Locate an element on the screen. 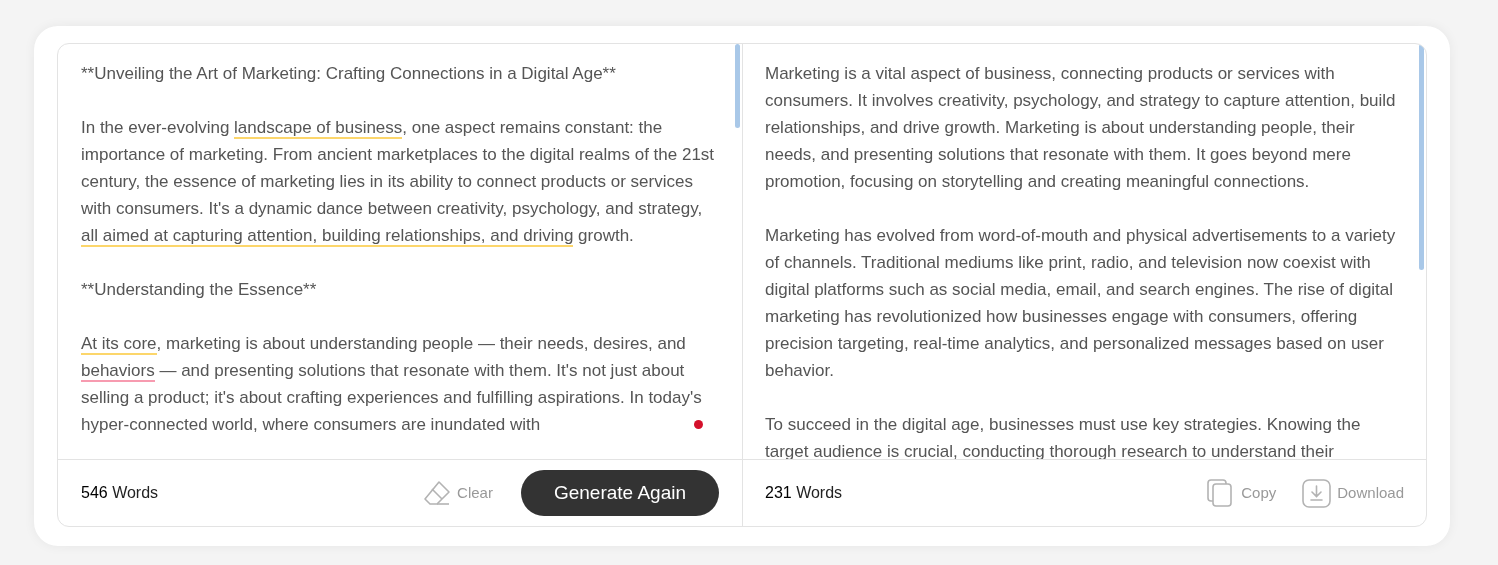 This screenshot has height=565, width=1498. input-paragraph: In the ever-evolving landscape of business, one aspect remains constant: the importance of marketing. From ancient marketplaces to the digital realms of the 21st century, the essence of marketing lies in its ability to connect products or services with consumers. It's a dynamic dance between creativity, psychology, and strategy, all aimed at capturing attention, building relationships, and driving growth. is located at coordinates (398, 183).